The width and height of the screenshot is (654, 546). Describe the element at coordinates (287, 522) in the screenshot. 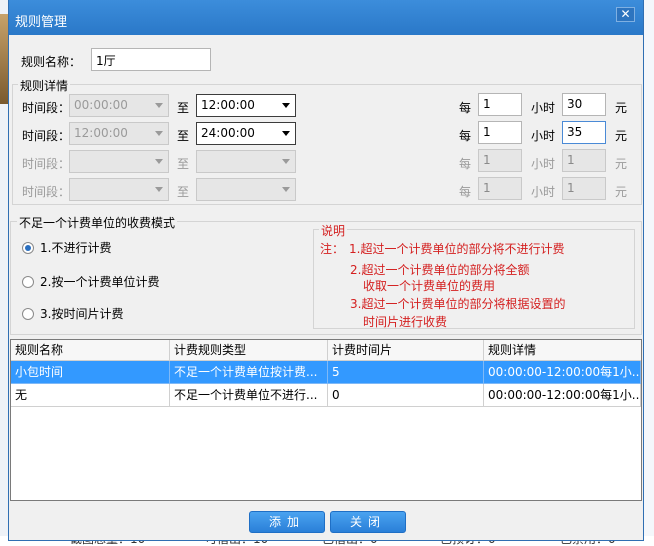

I see `add-button: 添加` at that location.